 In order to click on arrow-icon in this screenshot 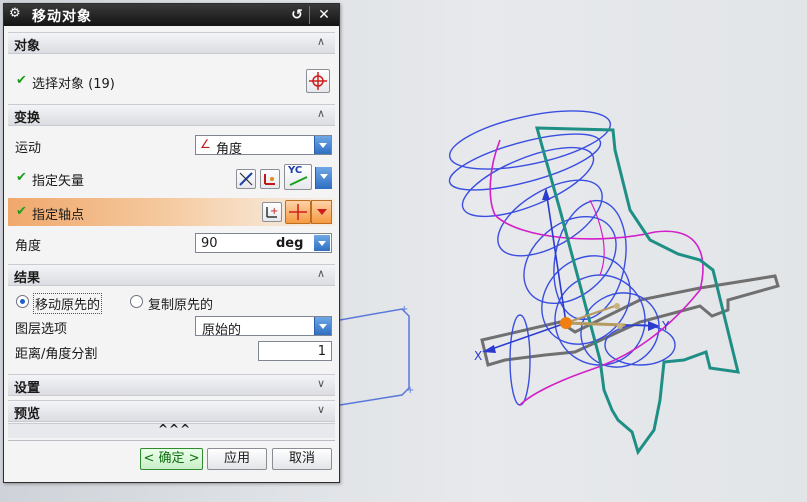, I will do `click(298, 181)`.